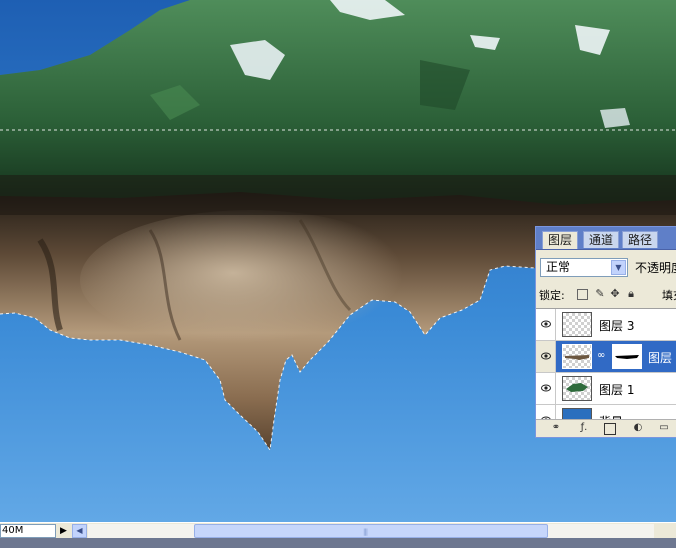 The width and height of the screenshot is (676, 548). I want to click on opacity-label: 不透明度, so click(655, 268).